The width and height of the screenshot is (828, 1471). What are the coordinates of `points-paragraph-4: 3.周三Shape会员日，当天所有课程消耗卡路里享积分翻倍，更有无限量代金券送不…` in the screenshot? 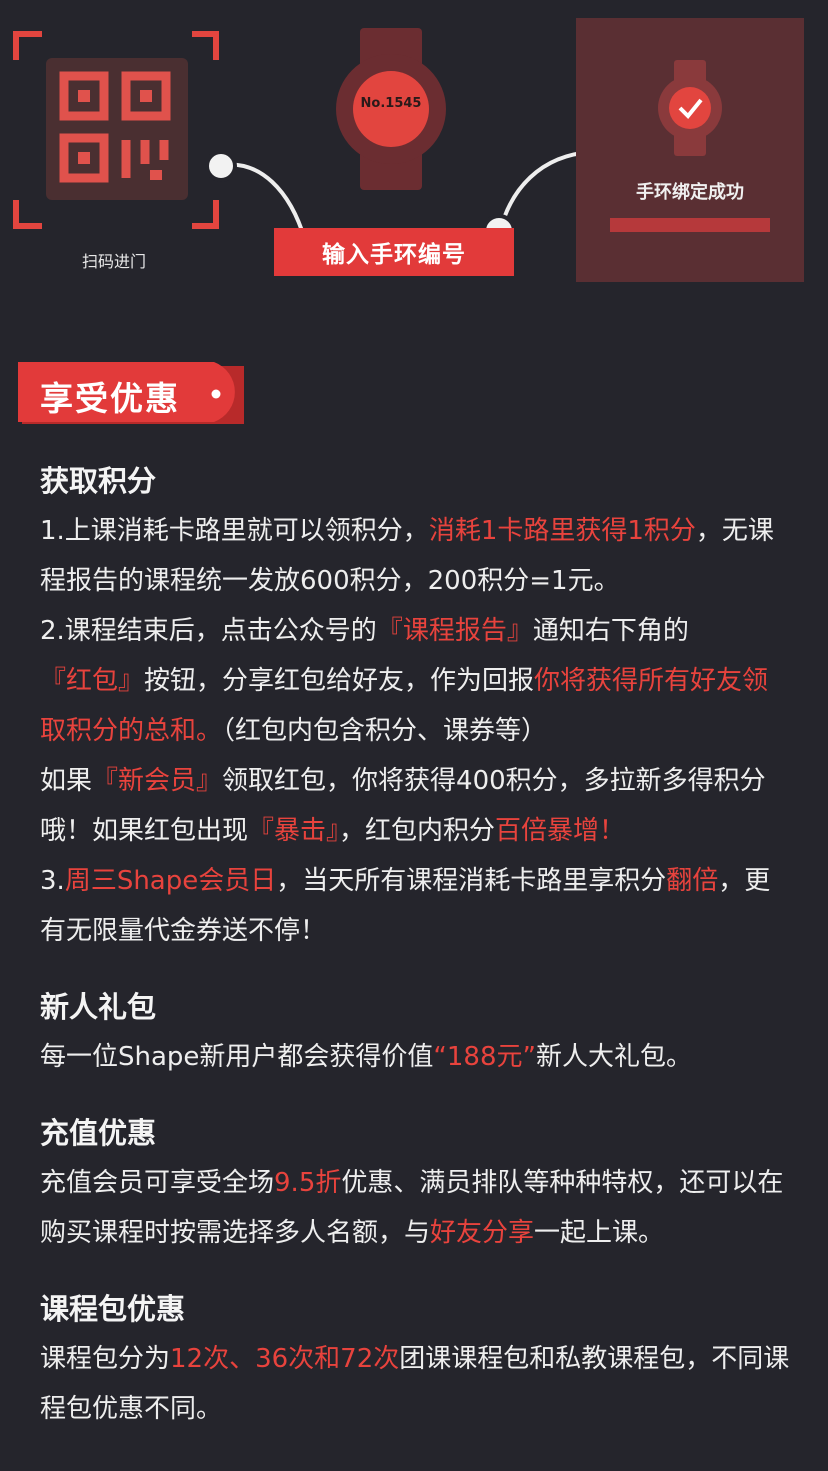 It's located at (405, 906).